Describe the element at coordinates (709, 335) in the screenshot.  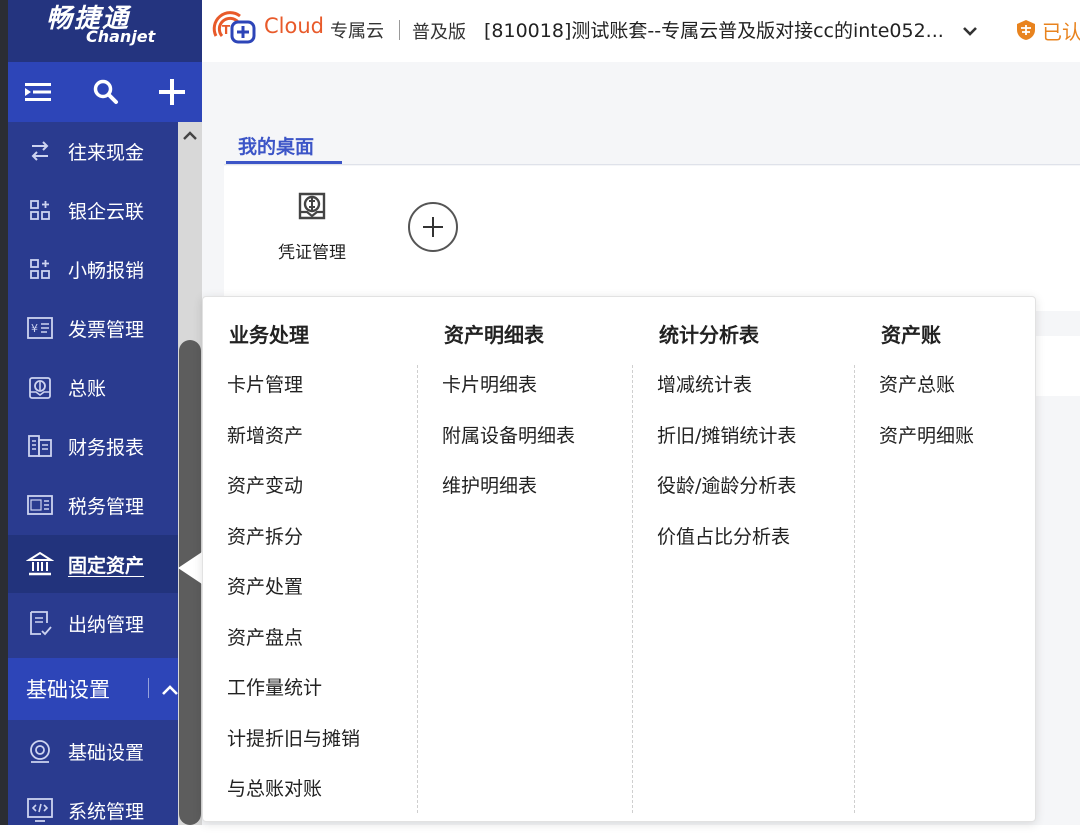
I see `column-title: 统计分析表` at that location.